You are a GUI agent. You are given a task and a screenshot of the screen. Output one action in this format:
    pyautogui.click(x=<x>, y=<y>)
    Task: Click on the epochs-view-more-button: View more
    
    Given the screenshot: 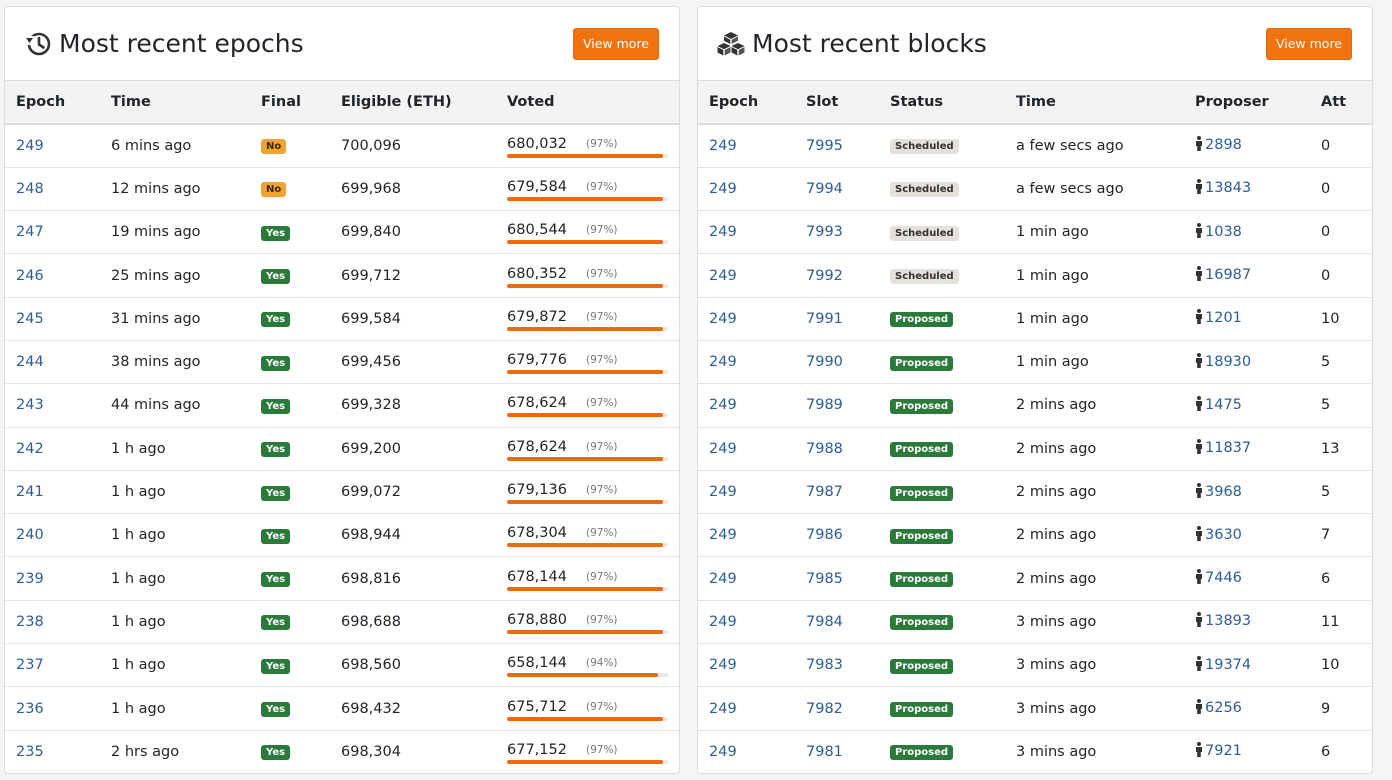 What is the action you would take?
    pyautogui.click(x=615, y=44)
    